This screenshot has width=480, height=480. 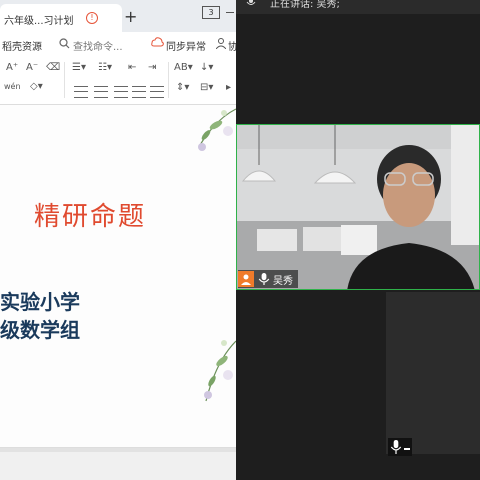 What do you see at coordinates (206, 87) in the screenshot?
I see `borders-icon: ⊟▾` at bounding box center [206, 87].